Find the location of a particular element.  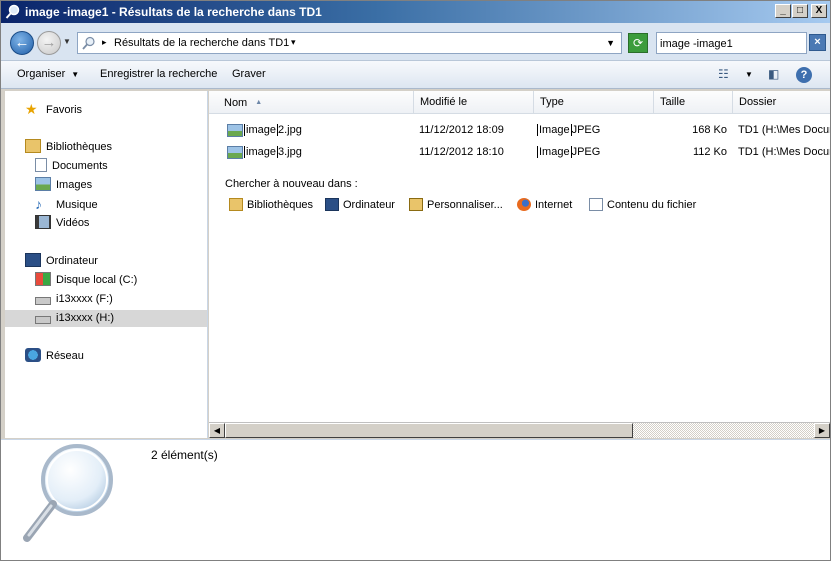

windows-drive-icon is located at coordinates (43, 279).